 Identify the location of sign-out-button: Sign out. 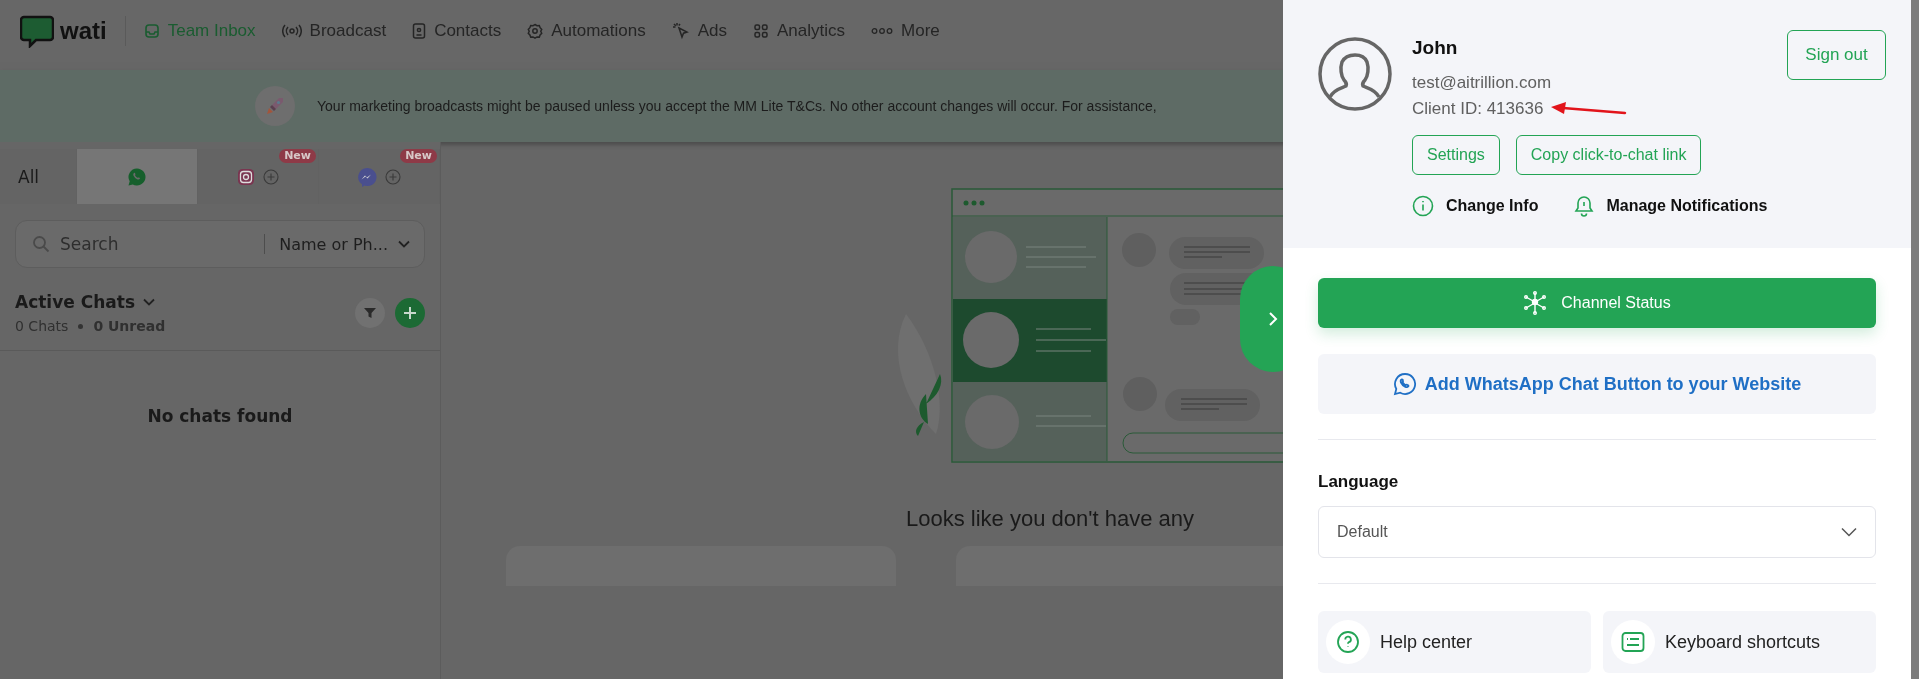
(1836, 55).